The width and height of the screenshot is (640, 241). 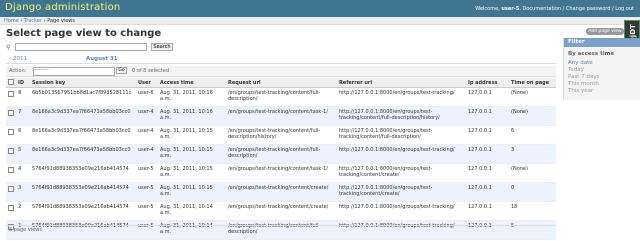 What do you see at coordinates (192, 83) in the screenshot?
I see `column-header: Access time` at bounding box center [192, 83].